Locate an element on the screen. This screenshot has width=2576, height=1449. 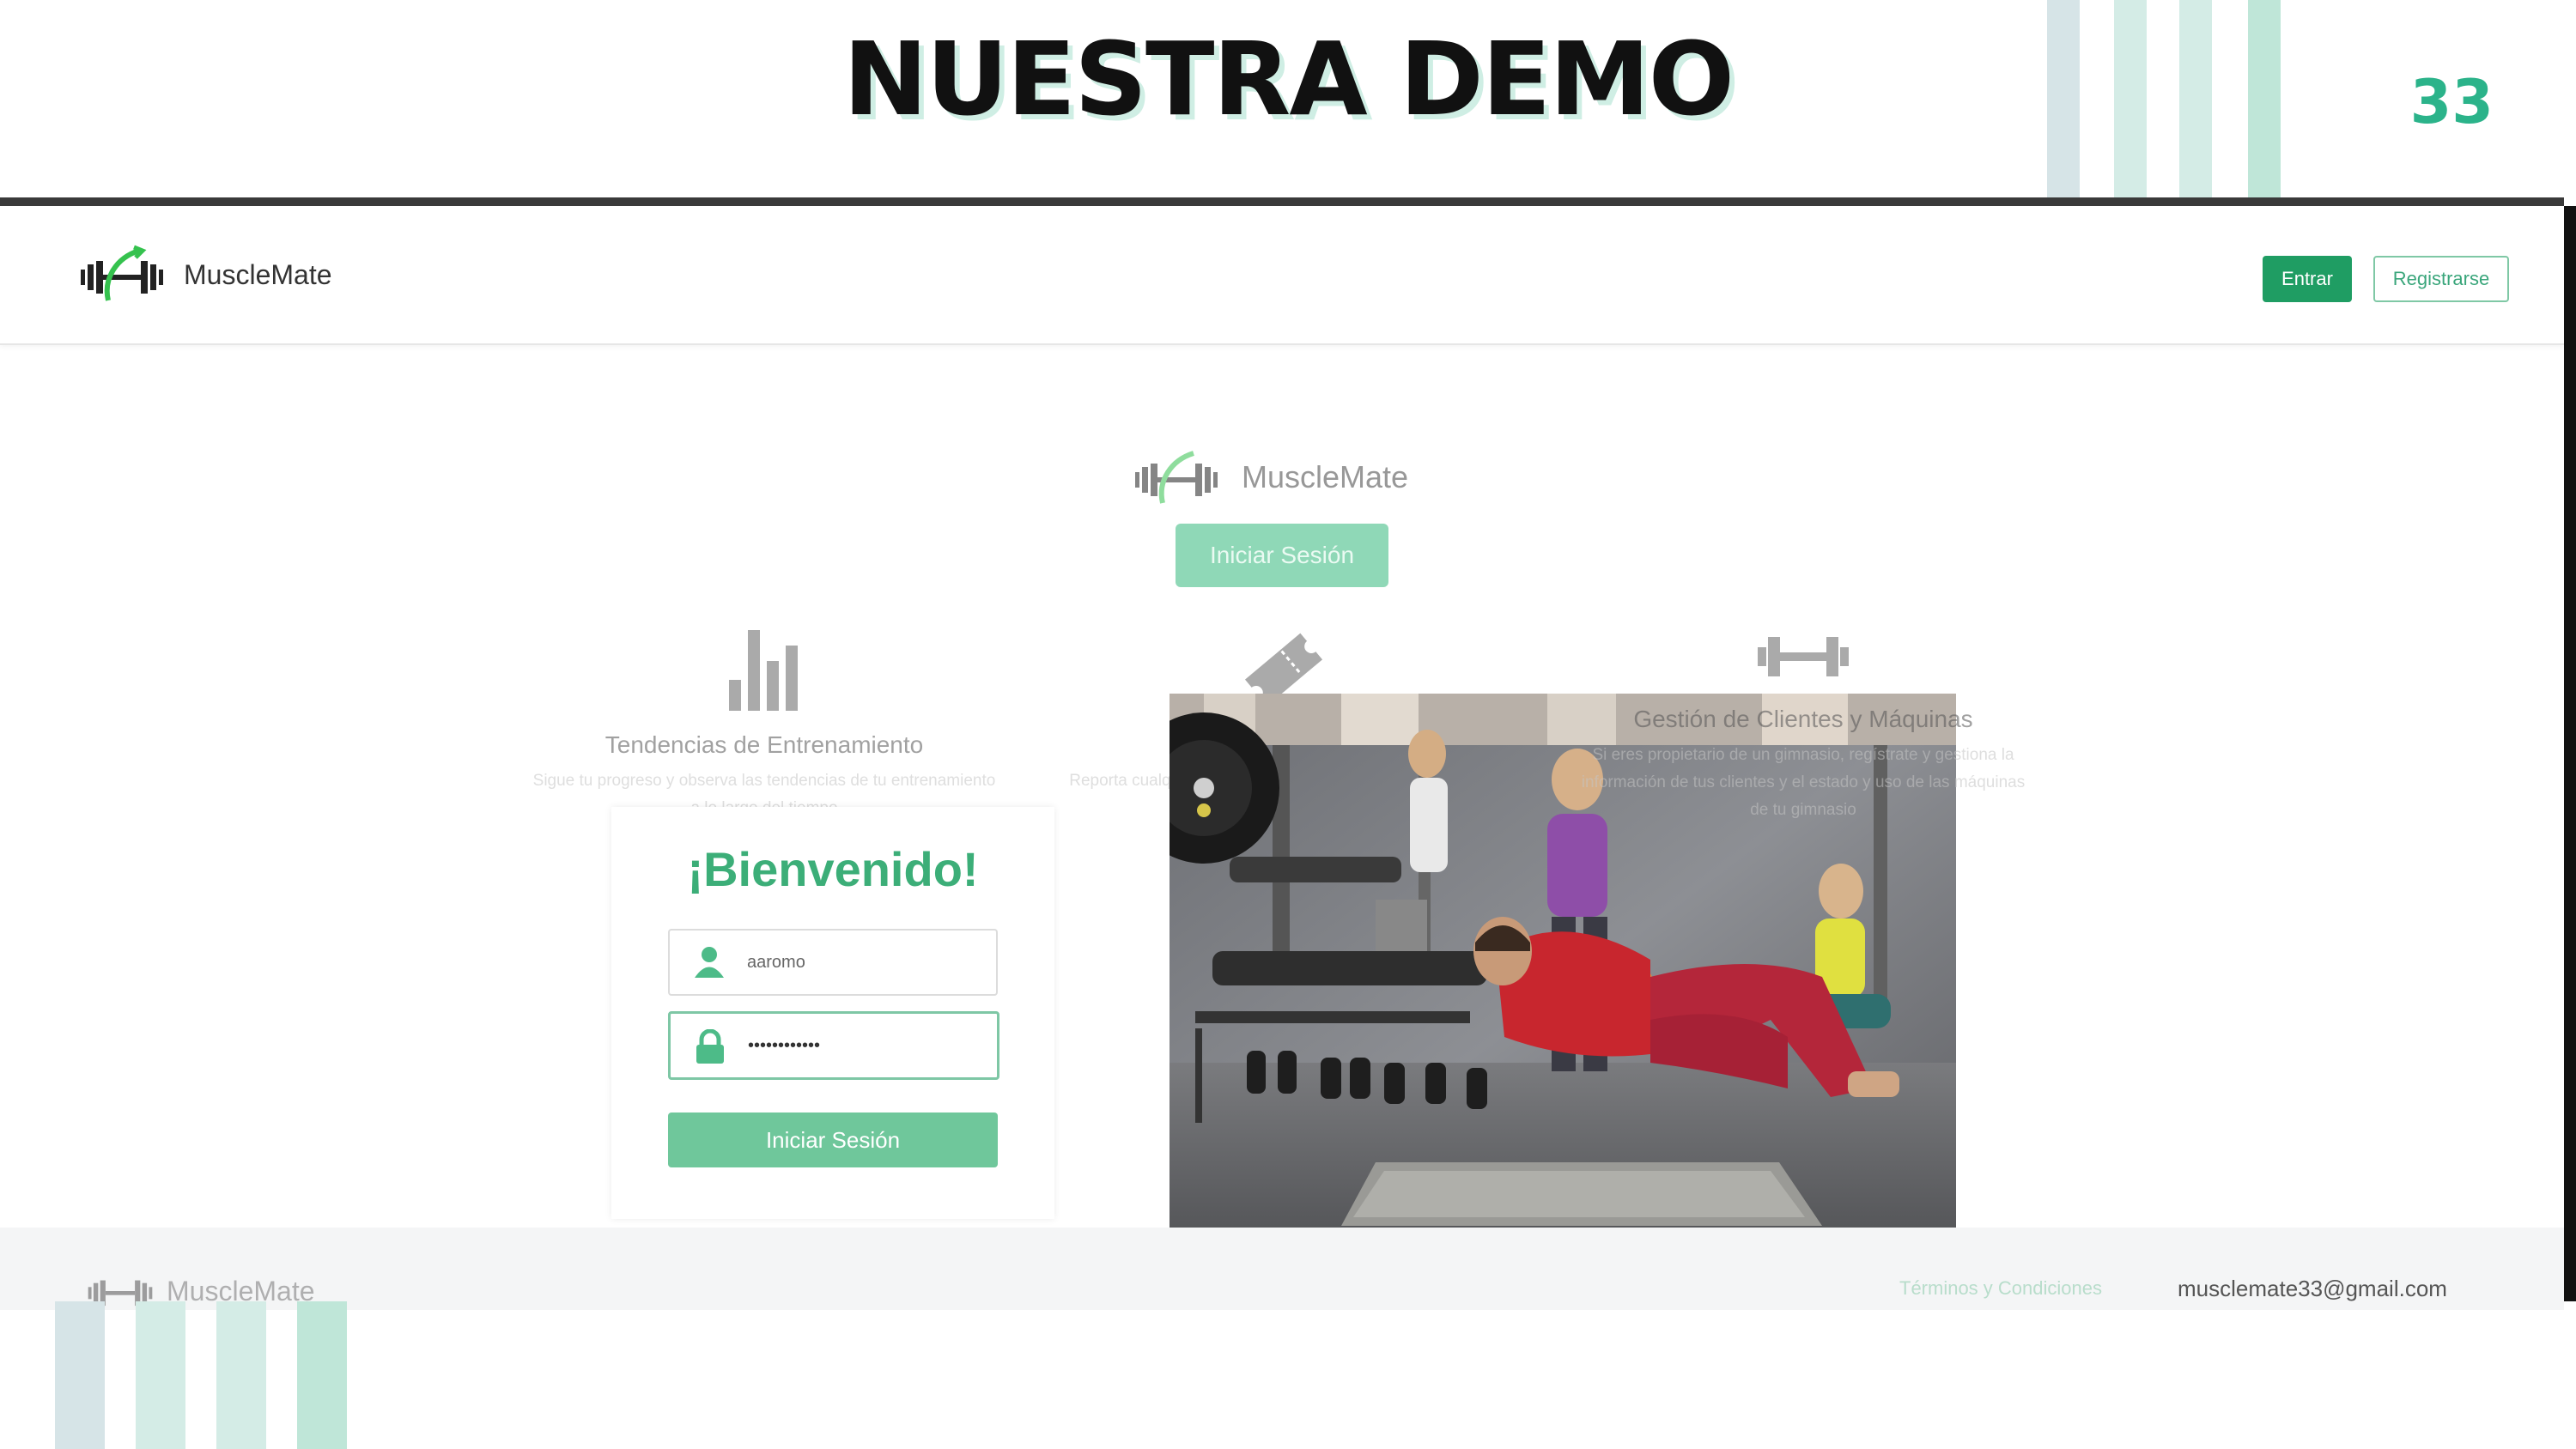
password-field is located at coordinates (834, 1045).